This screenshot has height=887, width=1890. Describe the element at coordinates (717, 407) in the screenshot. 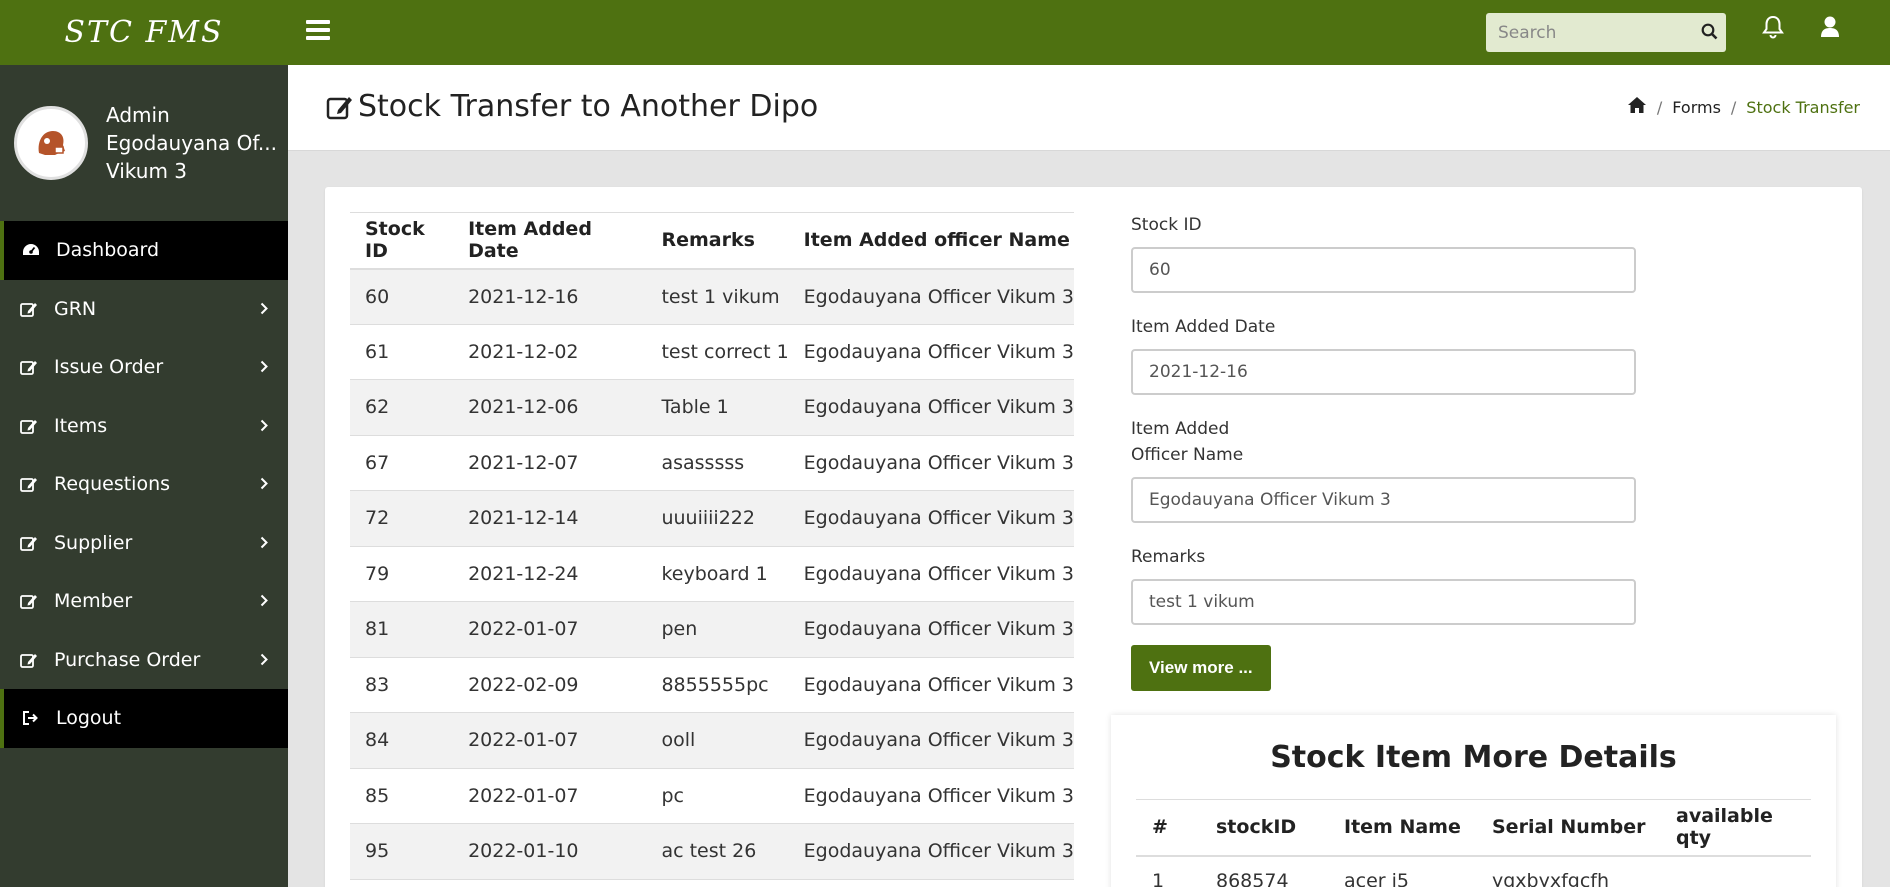

I see `cell-remarks: Table 1` at that location.